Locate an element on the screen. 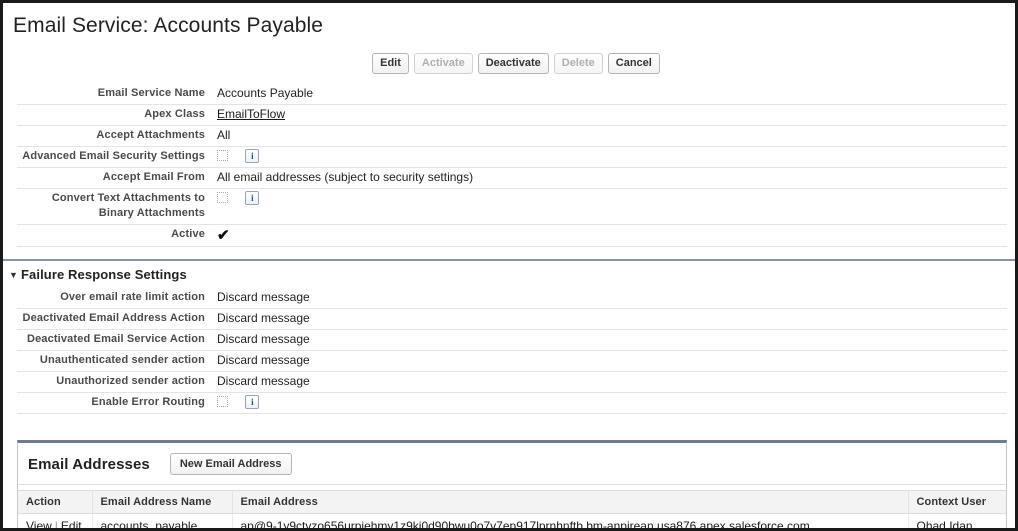 The height and width of the screenshot is (531, 1018). email-addresses-header: Email Addresses New Email Address is located at coordinates (512, 464).